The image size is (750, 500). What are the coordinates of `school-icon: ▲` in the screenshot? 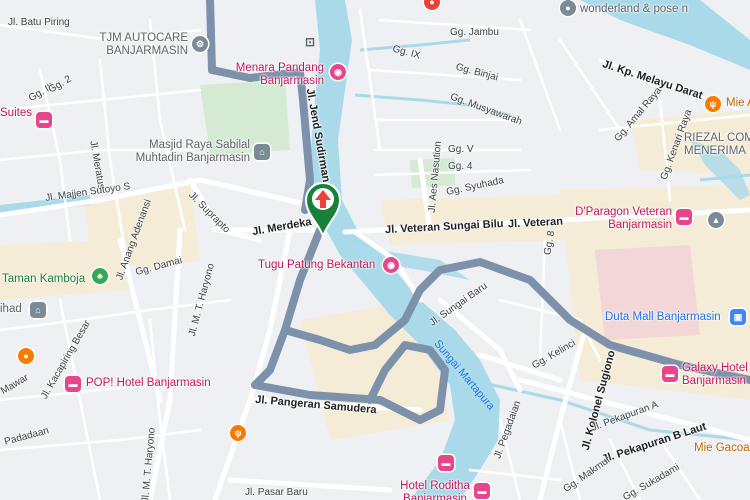 It's located at (716, 220).